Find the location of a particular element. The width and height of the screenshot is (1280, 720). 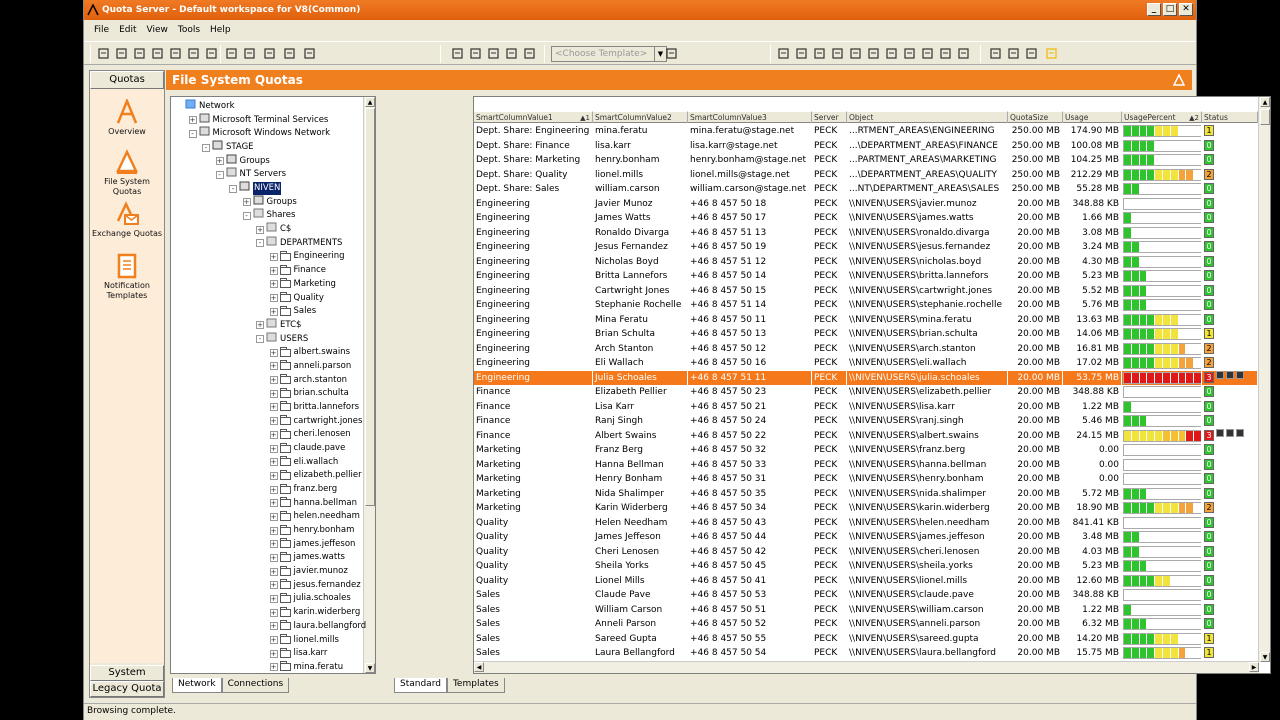

column-header: SmartColumnValue2 is located at coordinates (640, 117).